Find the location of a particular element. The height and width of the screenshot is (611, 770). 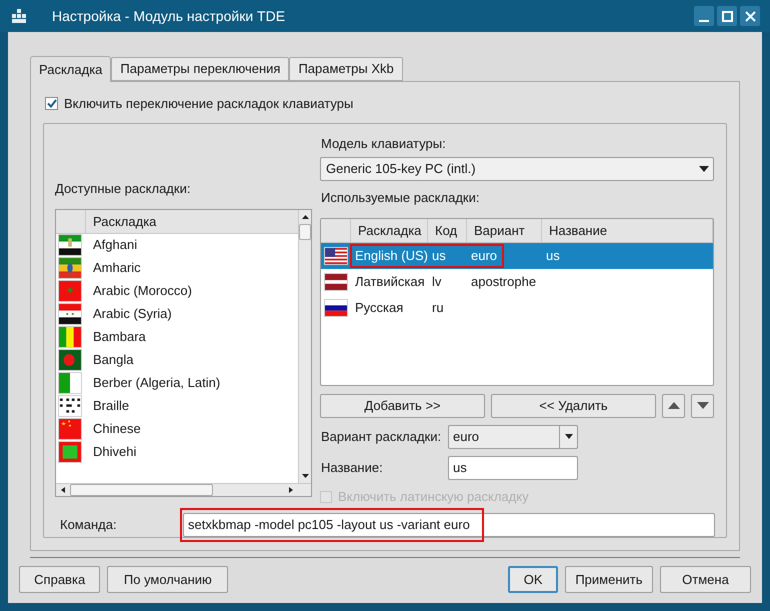

table-cell: lv is located at coordinates (437, 281).